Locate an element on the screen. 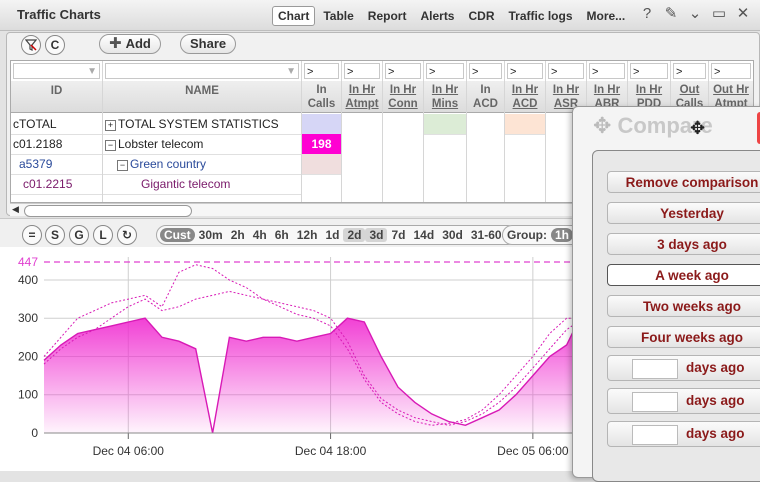  maximize-icon: ▭ is located at coordinates (719, 14).